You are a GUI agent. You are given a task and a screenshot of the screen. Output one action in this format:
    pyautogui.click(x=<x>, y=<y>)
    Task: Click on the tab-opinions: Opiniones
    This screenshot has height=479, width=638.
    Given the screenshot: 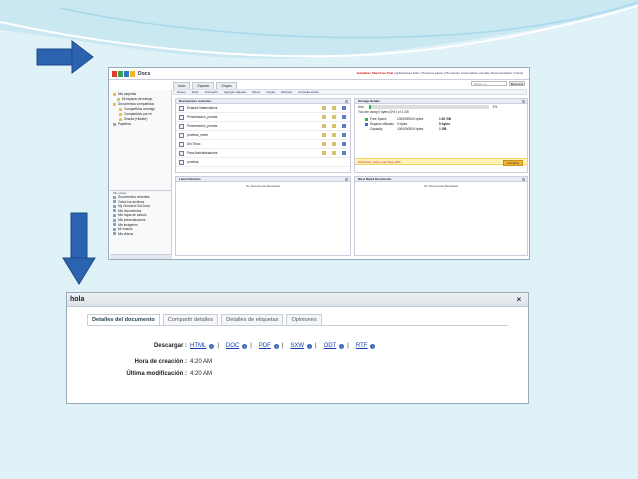 What is the action you would take?
    pyautogui.click(x=304, y=319)
    